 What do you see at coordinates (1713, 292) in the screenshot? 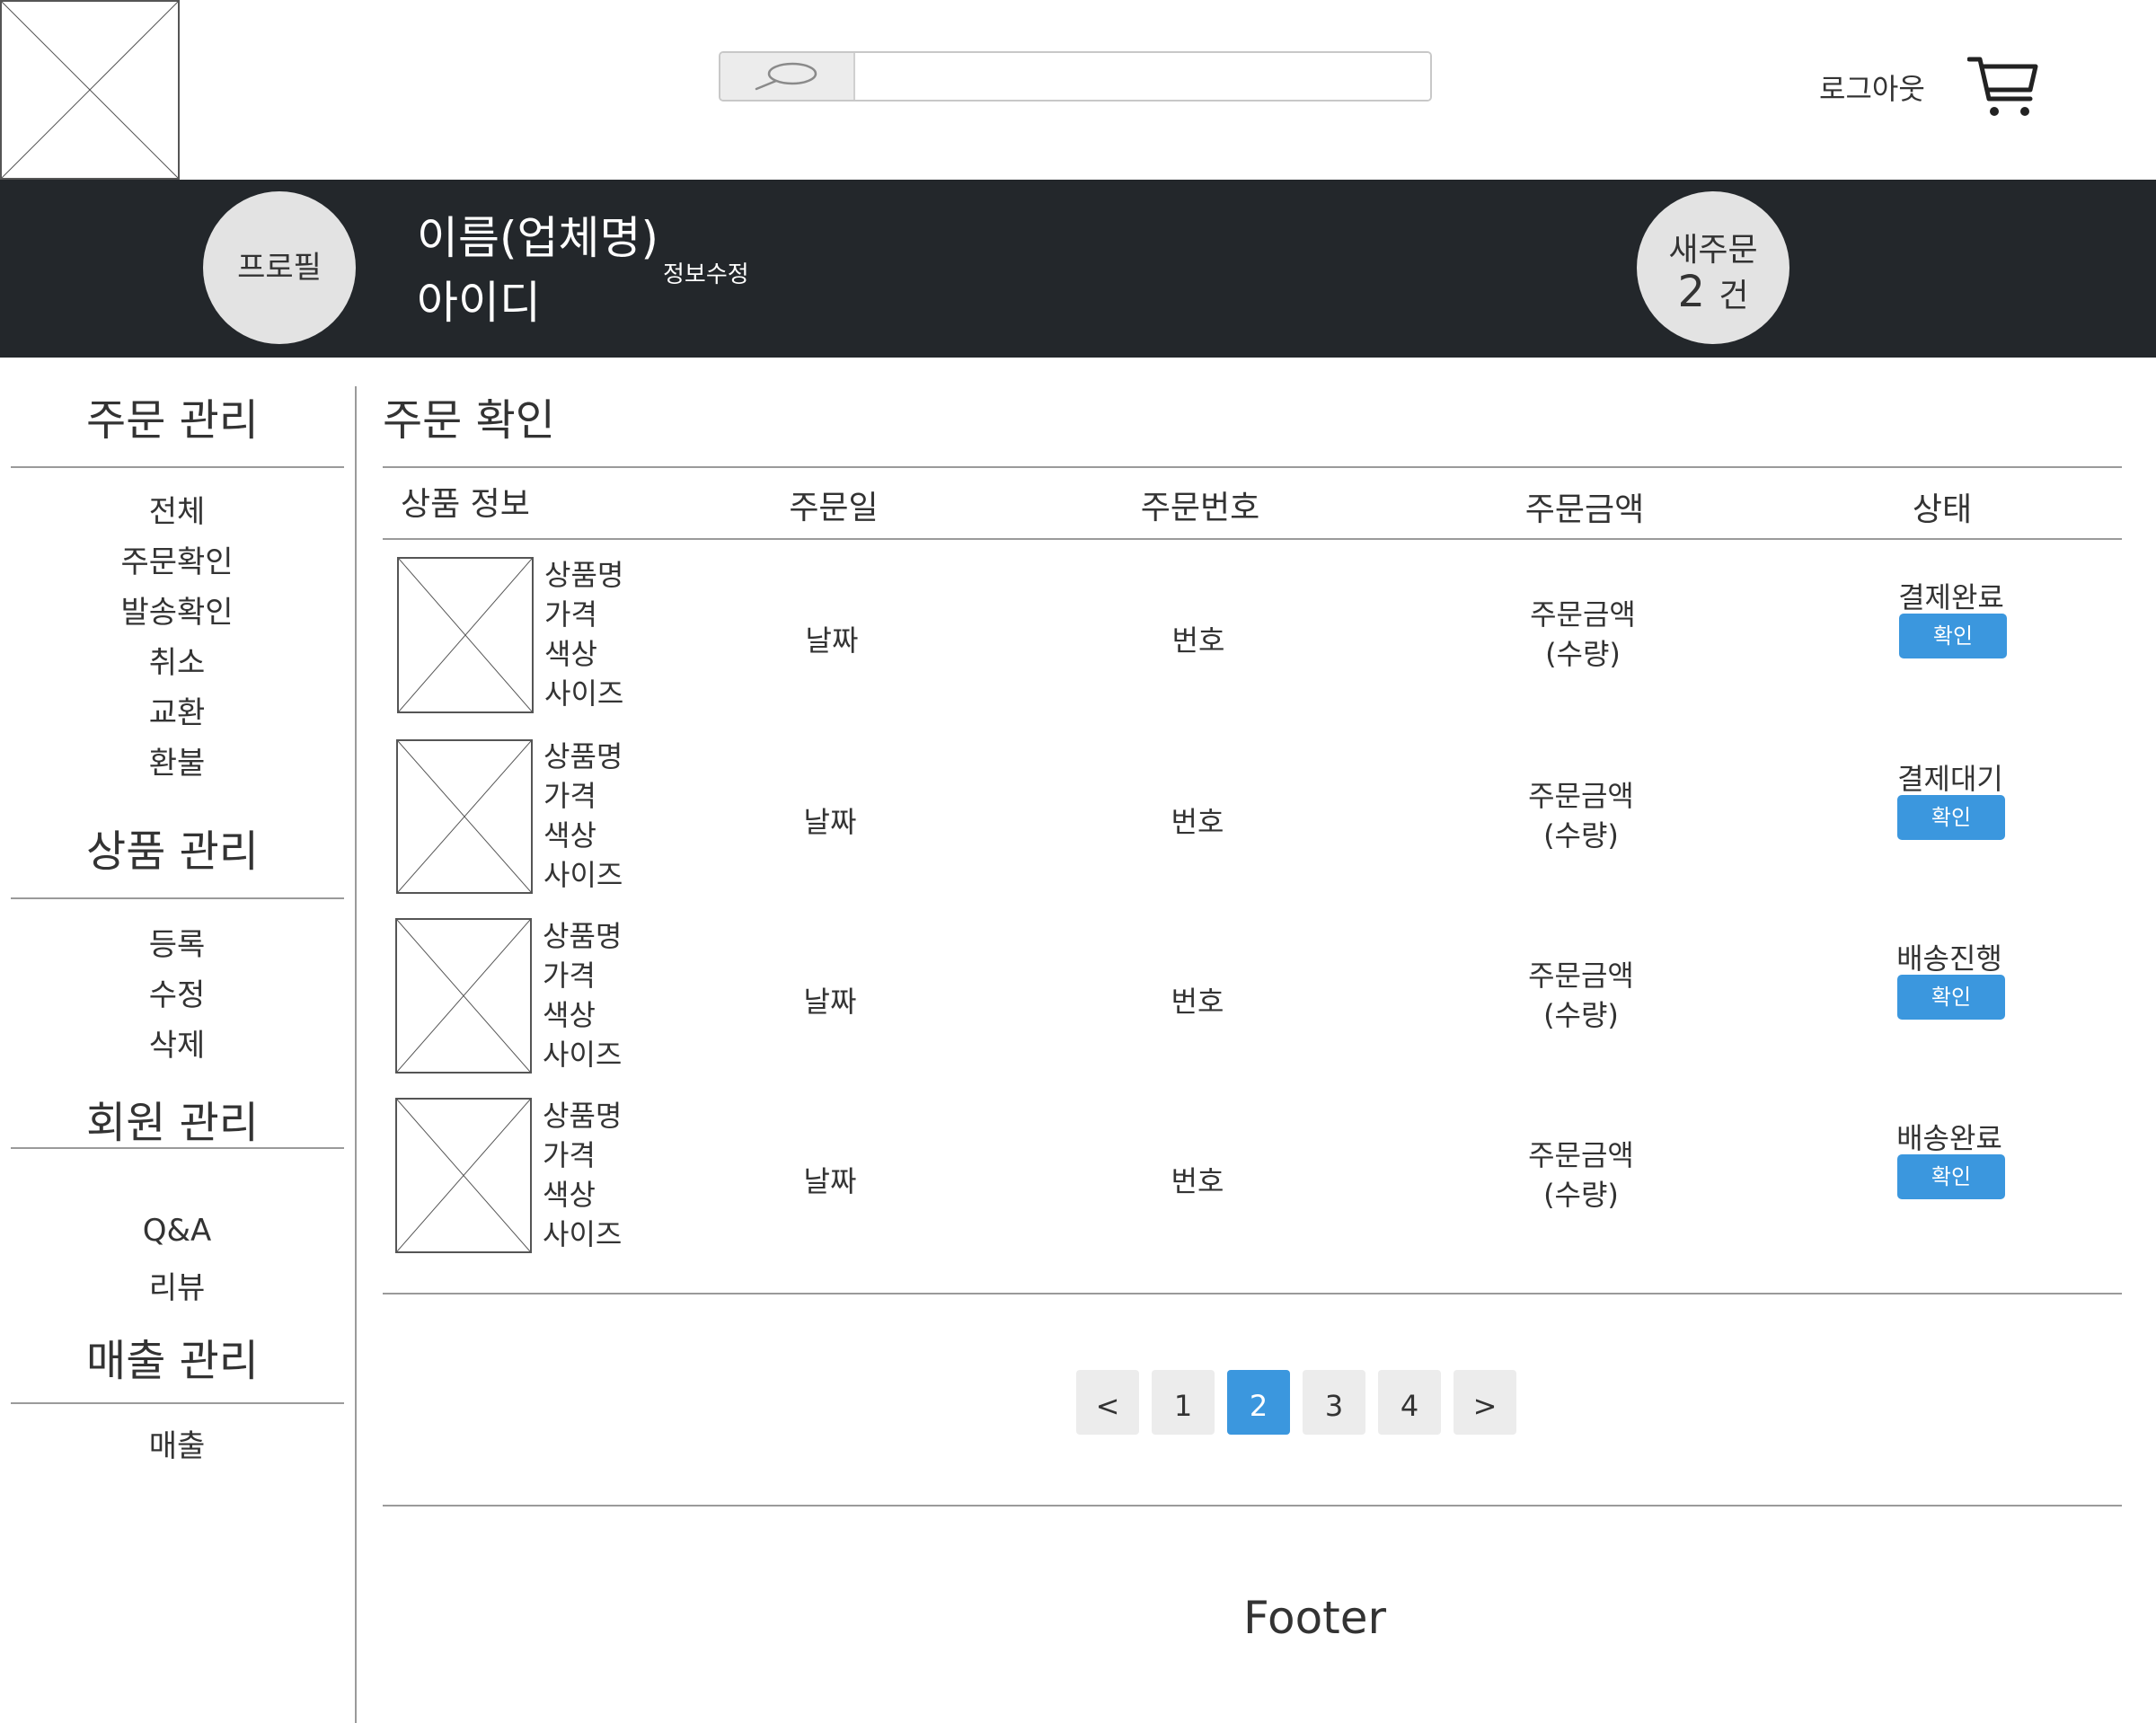
I see `new-orders-count-line: 2 건` at bounding box center [1713, 292].